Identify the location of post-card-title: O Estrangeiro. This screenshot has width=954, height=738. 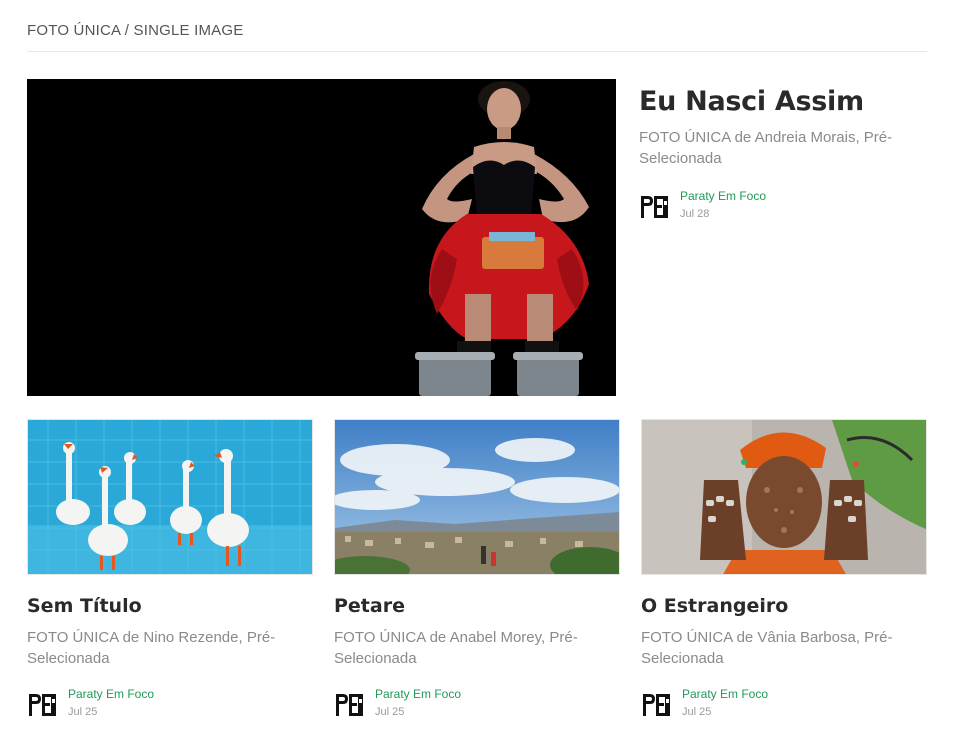
(784, 606).